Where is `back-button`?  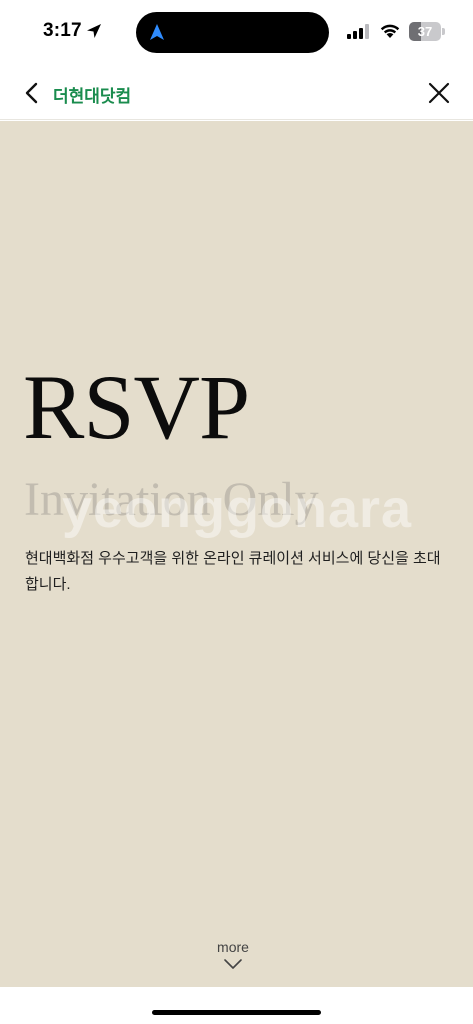
back-button is located at coordinates (32, 93).